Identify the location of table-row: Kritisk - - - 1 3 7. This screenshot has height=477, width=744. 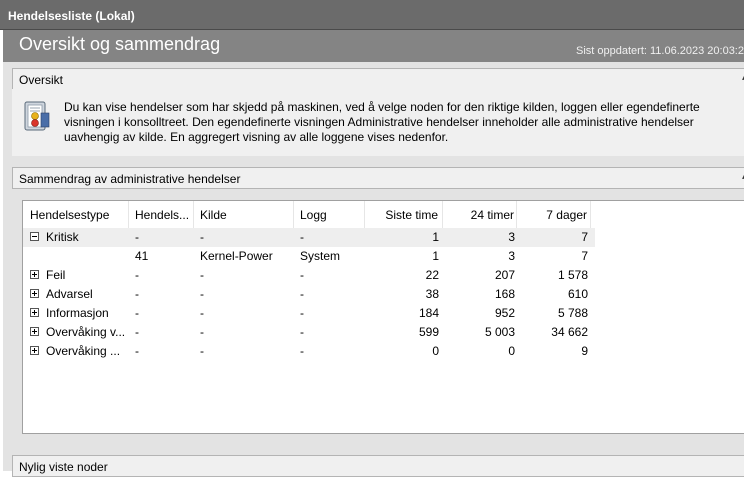
(309, 237).